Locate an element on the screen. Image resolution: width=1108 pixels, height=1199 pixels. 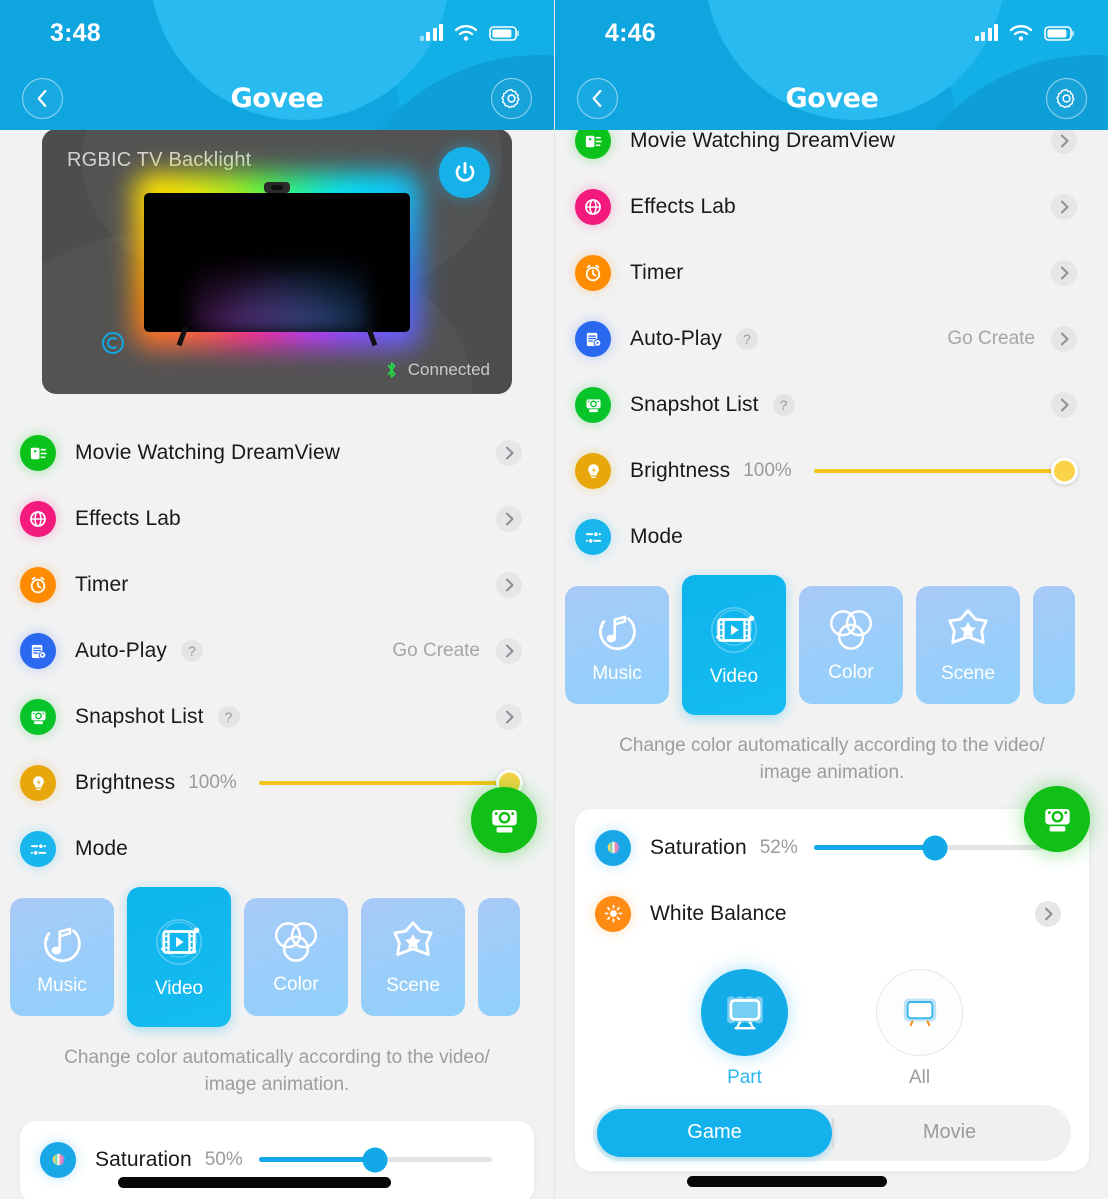
capture-area-label: Part is located at coordinates (744, 1077).